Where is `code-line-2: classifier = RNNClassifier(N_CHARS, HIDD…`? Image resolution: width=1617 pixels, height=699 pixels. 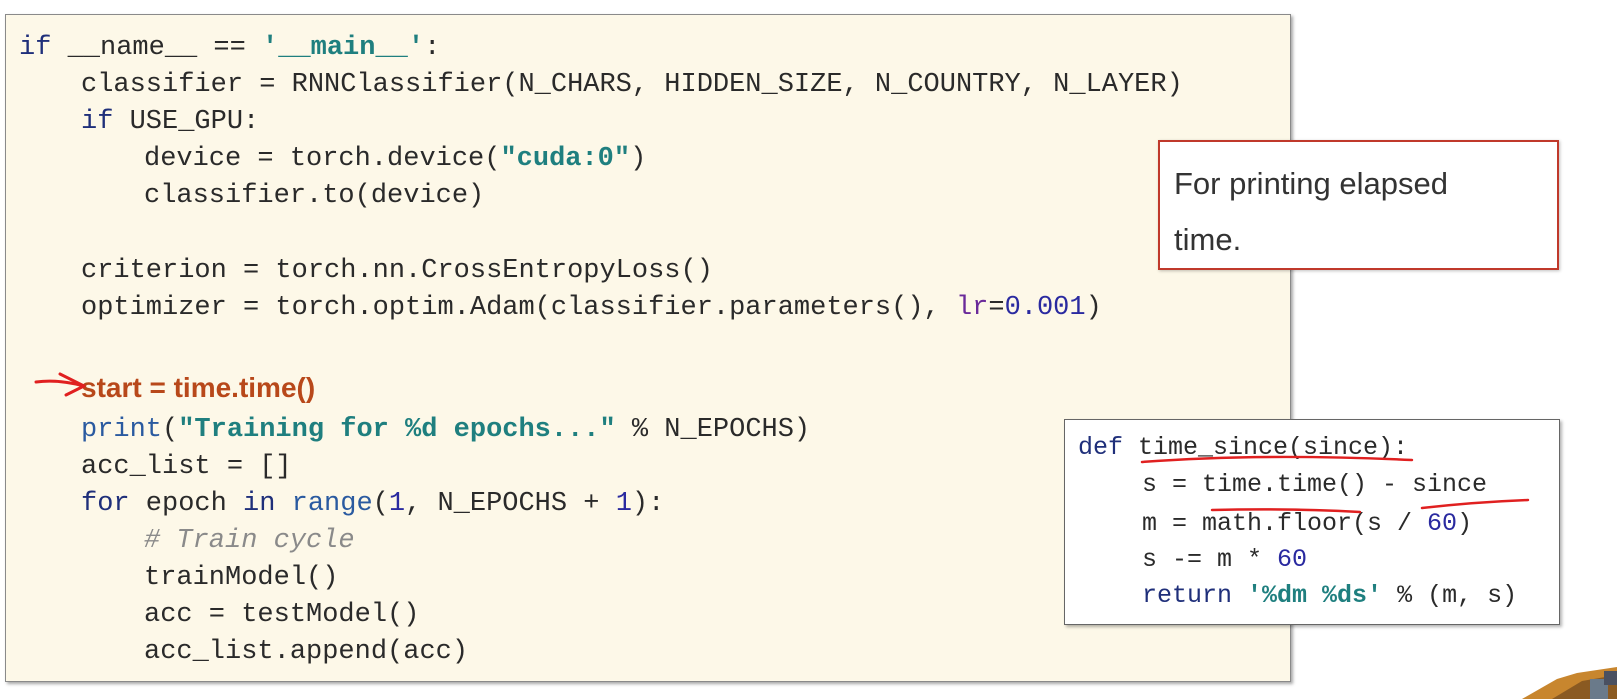
code-line-2: classifier = RNNClassifier(N_CHARS, HIDD… is located at coordinates (632, 85).